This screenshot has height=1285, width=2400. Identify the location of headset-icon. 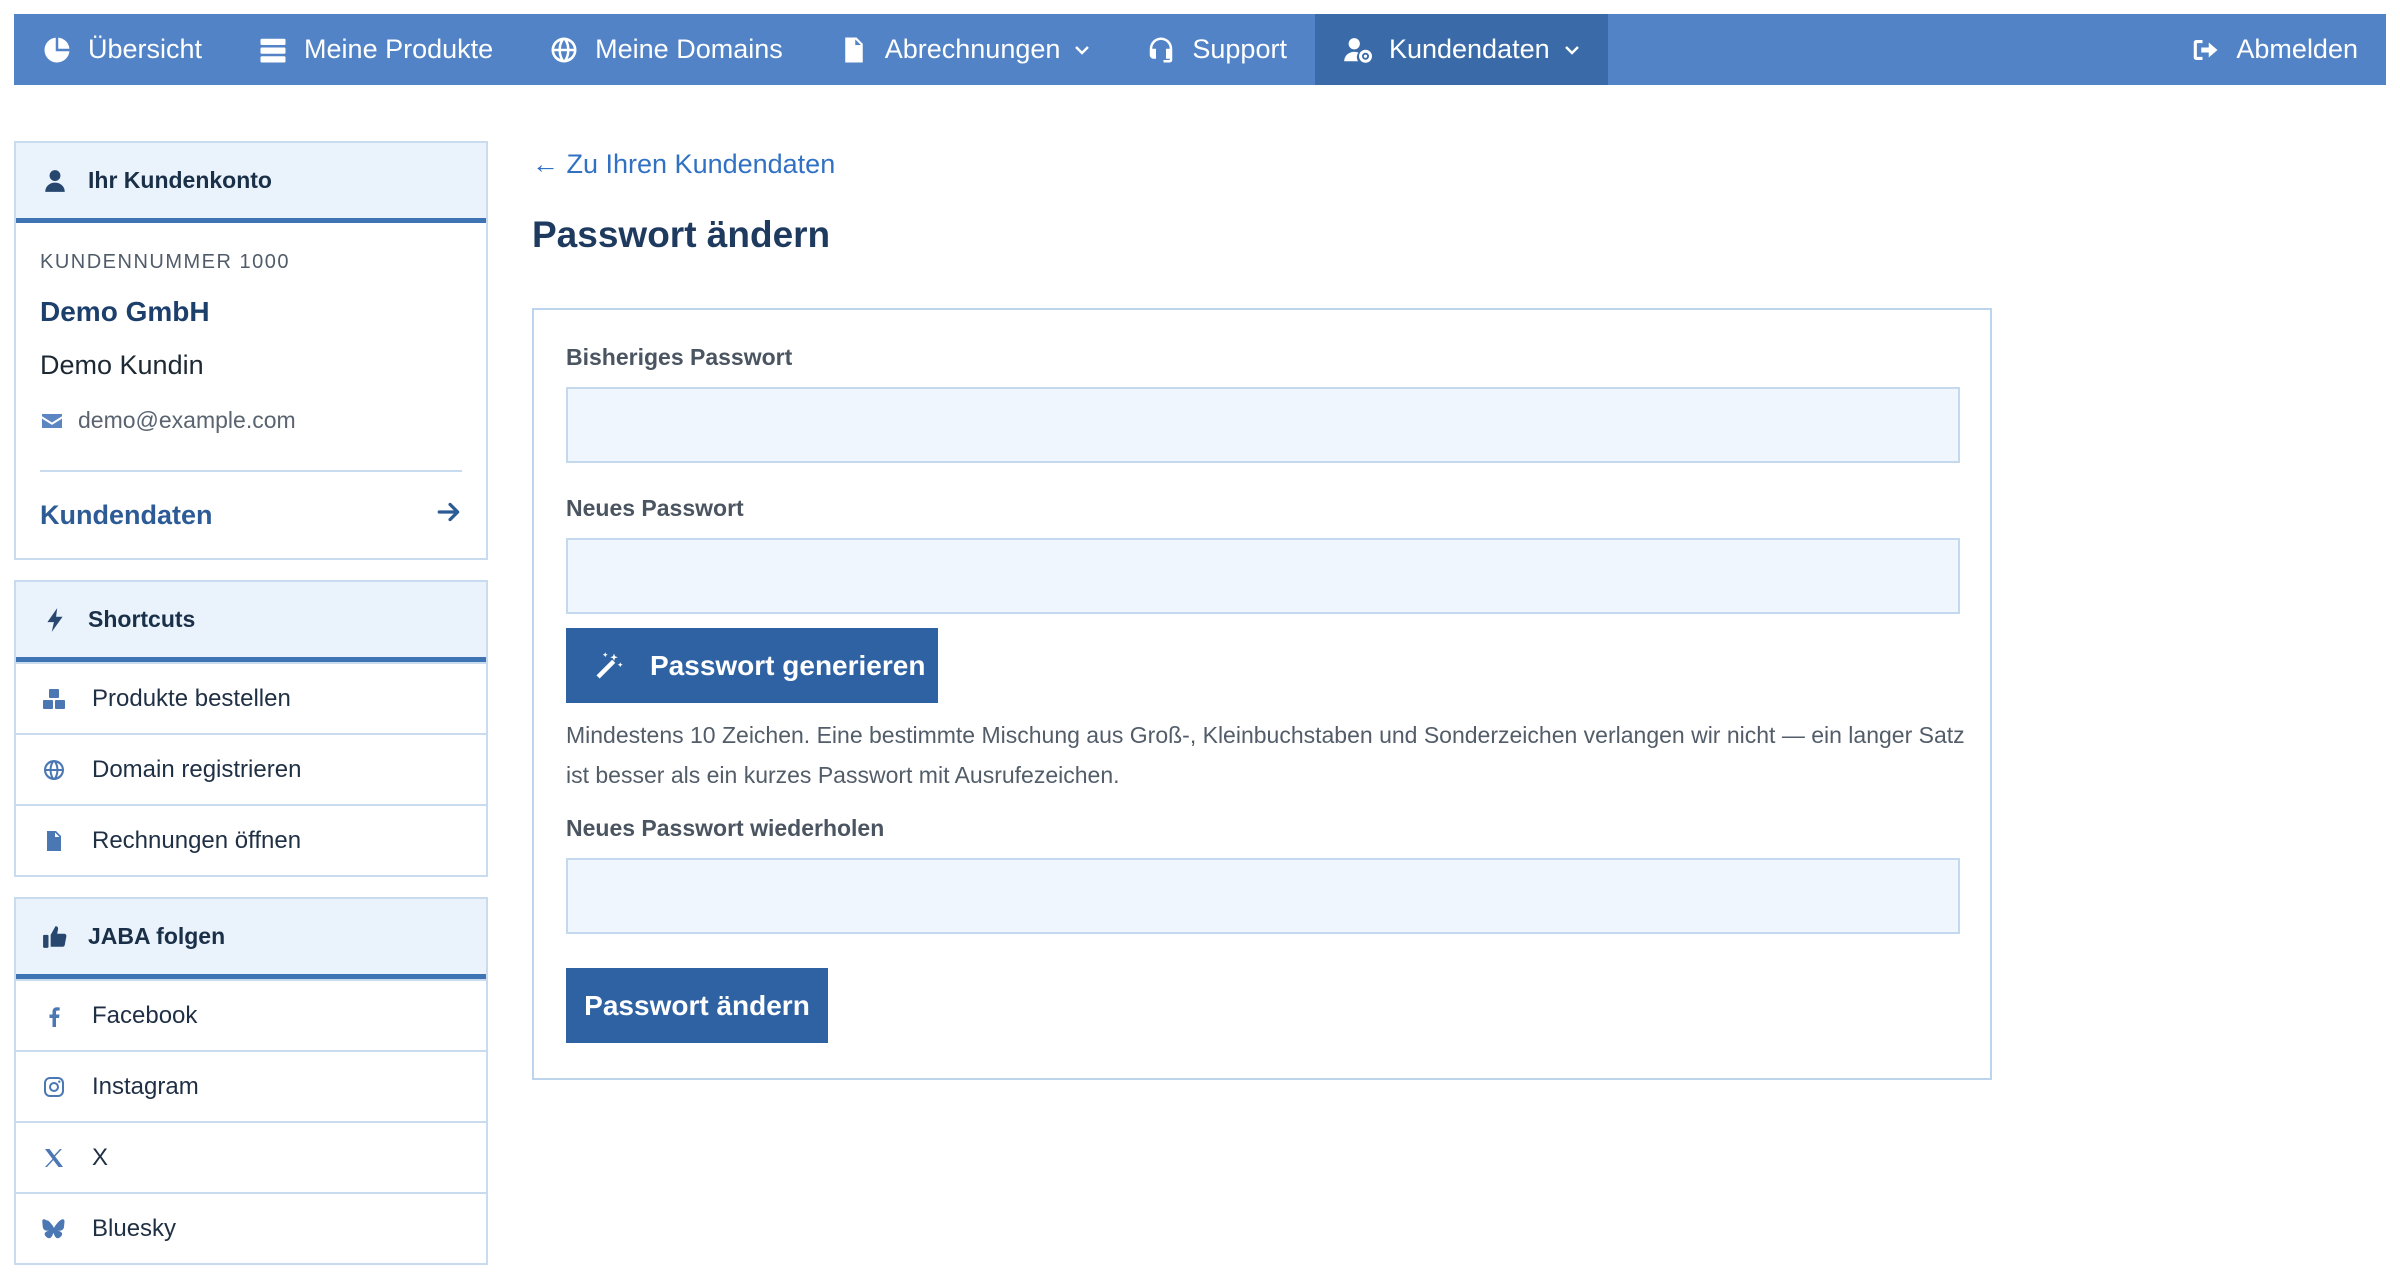
(1161, 50).